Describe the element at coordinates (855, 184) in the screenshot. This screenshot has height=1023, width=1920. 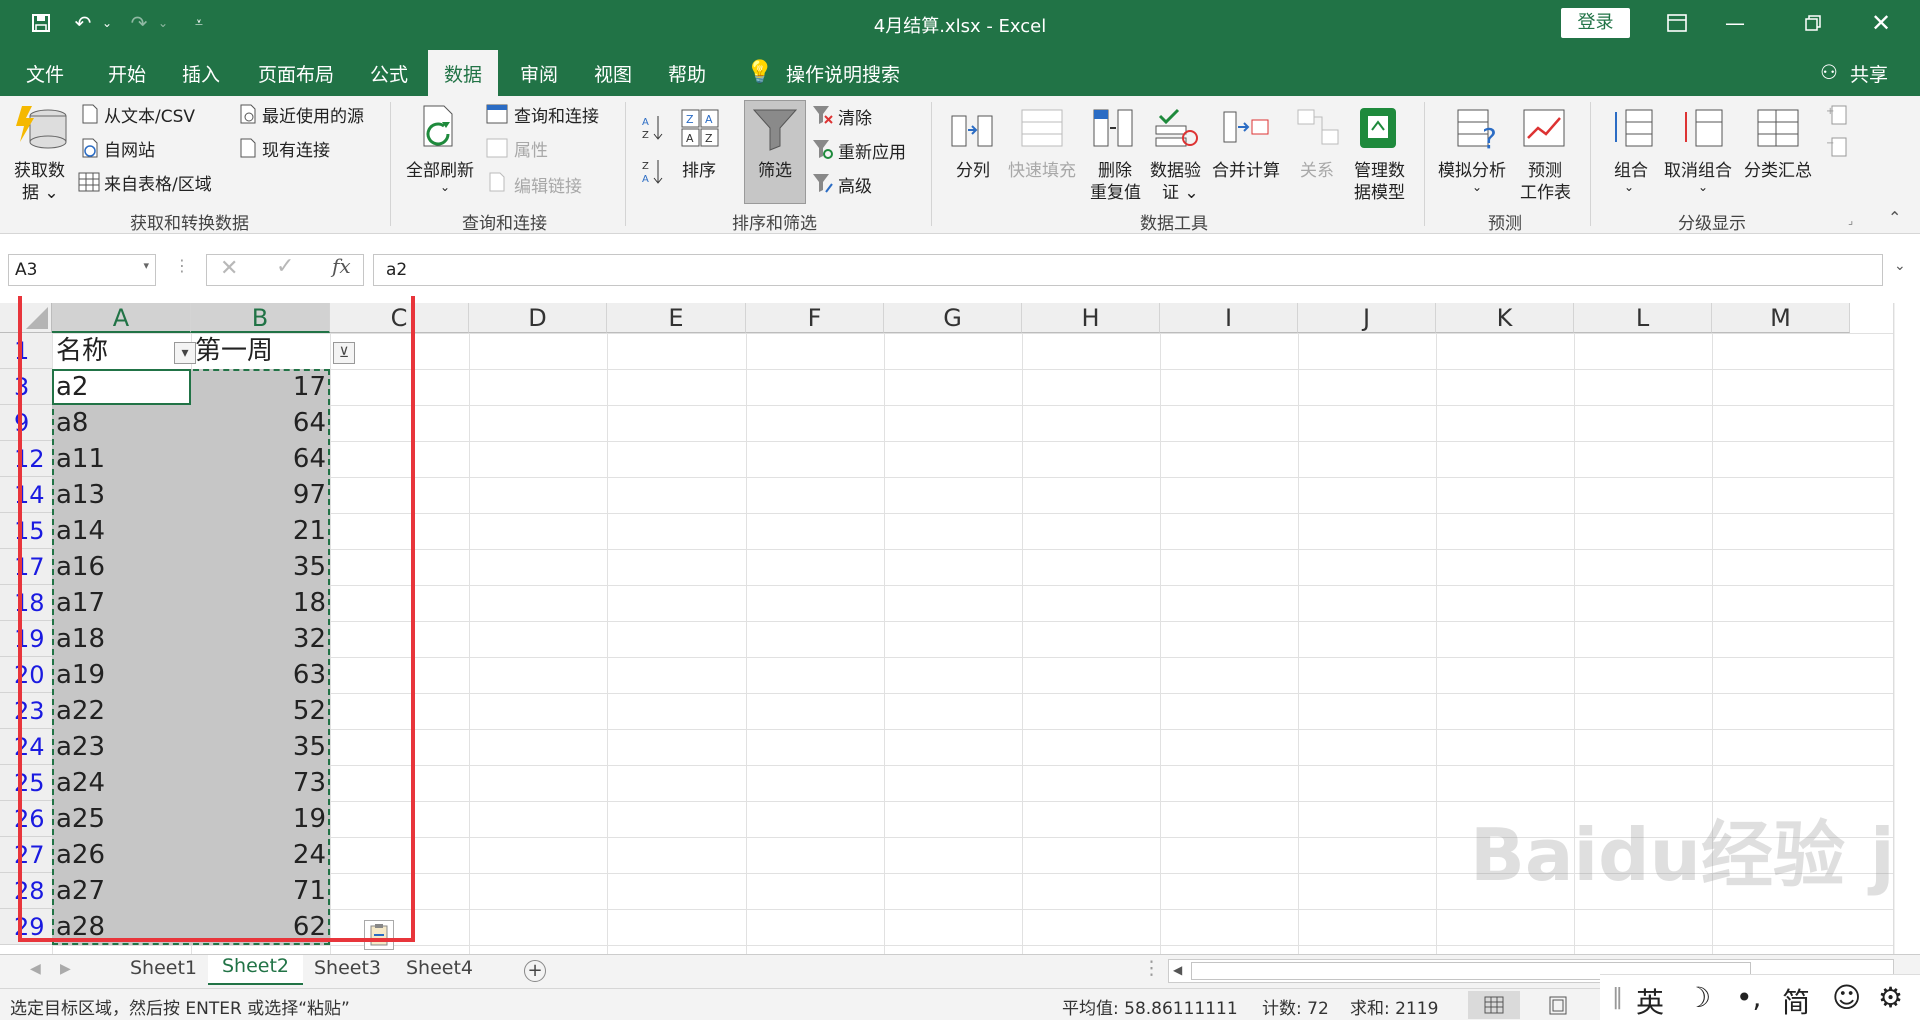
I see `advanced-button: 高级` at that location.